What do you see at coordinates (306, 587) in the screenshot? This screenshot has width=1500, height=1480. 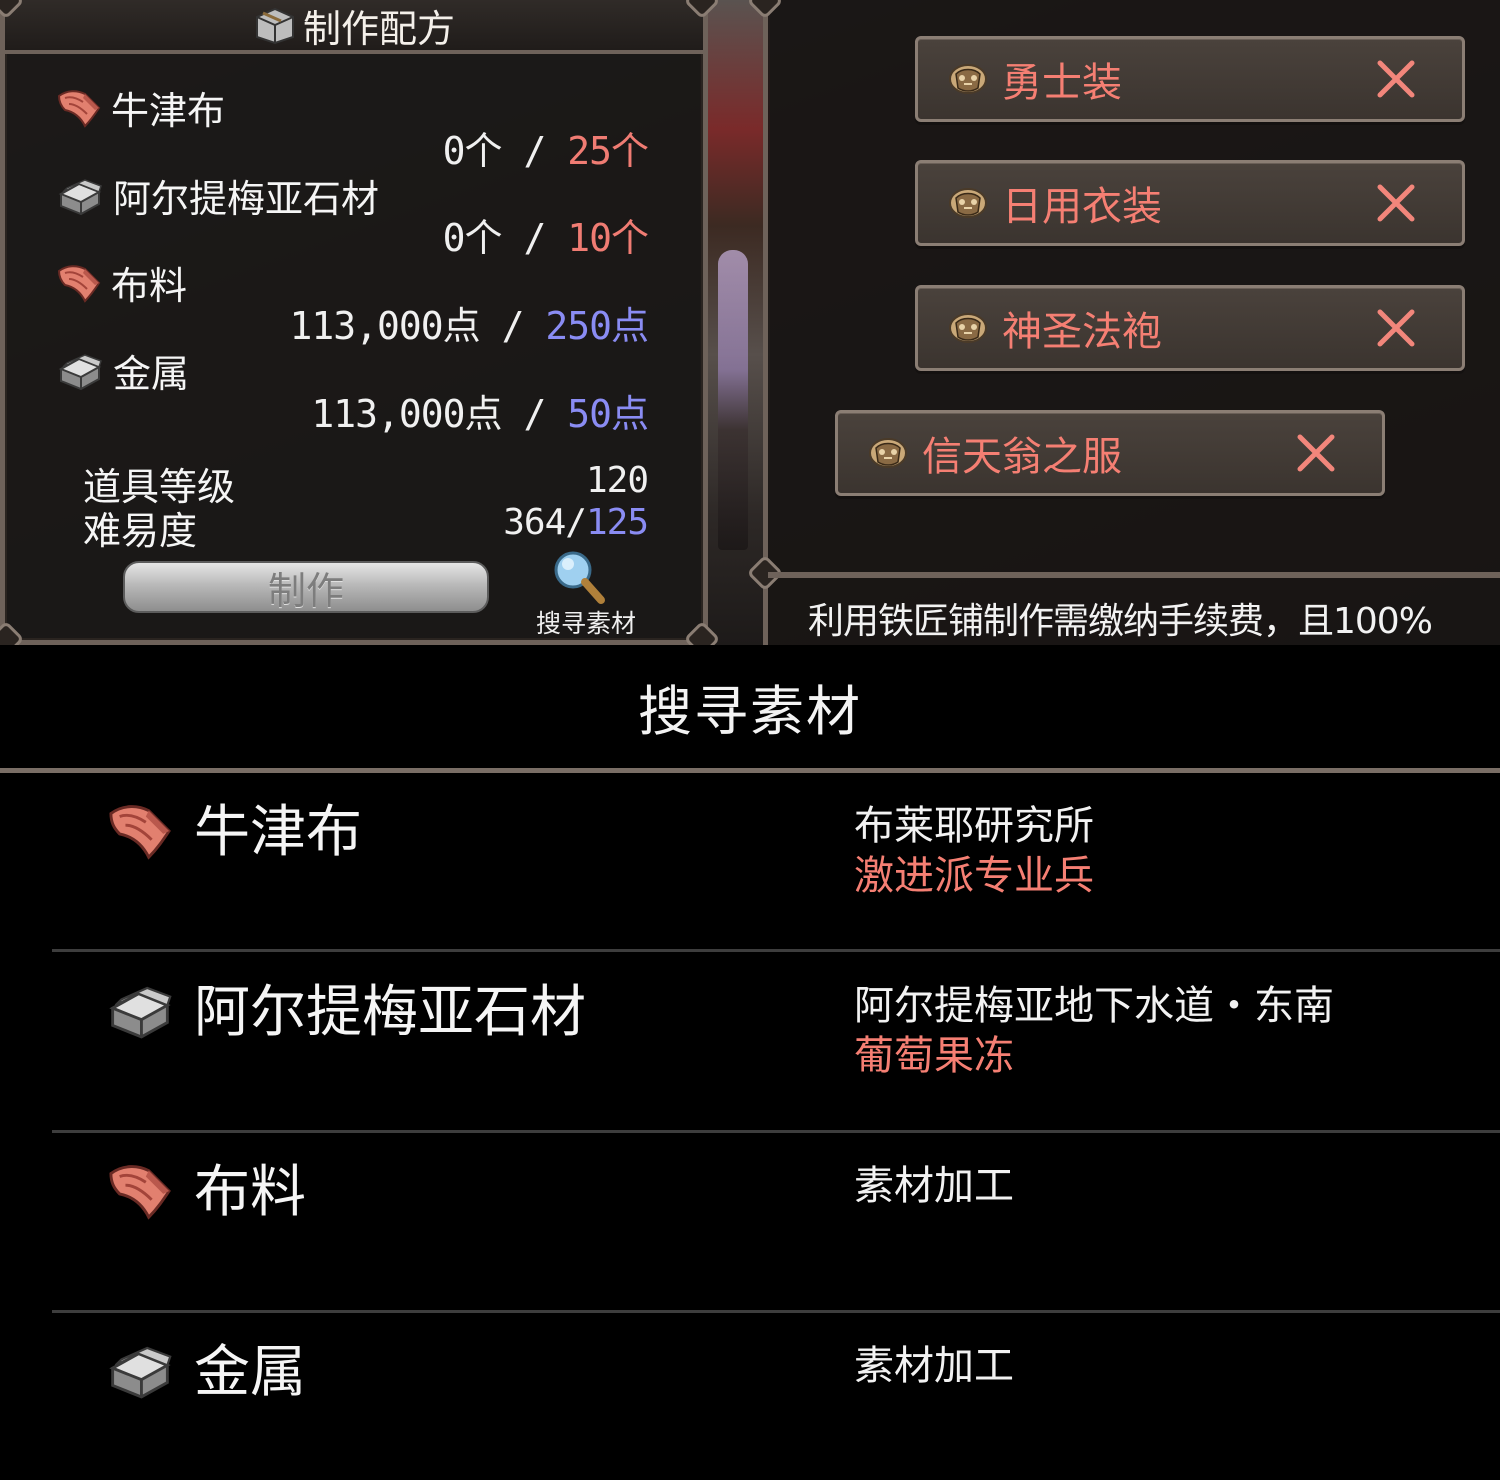 I see `craft-button: 制作` at bounding box center [306, 587].